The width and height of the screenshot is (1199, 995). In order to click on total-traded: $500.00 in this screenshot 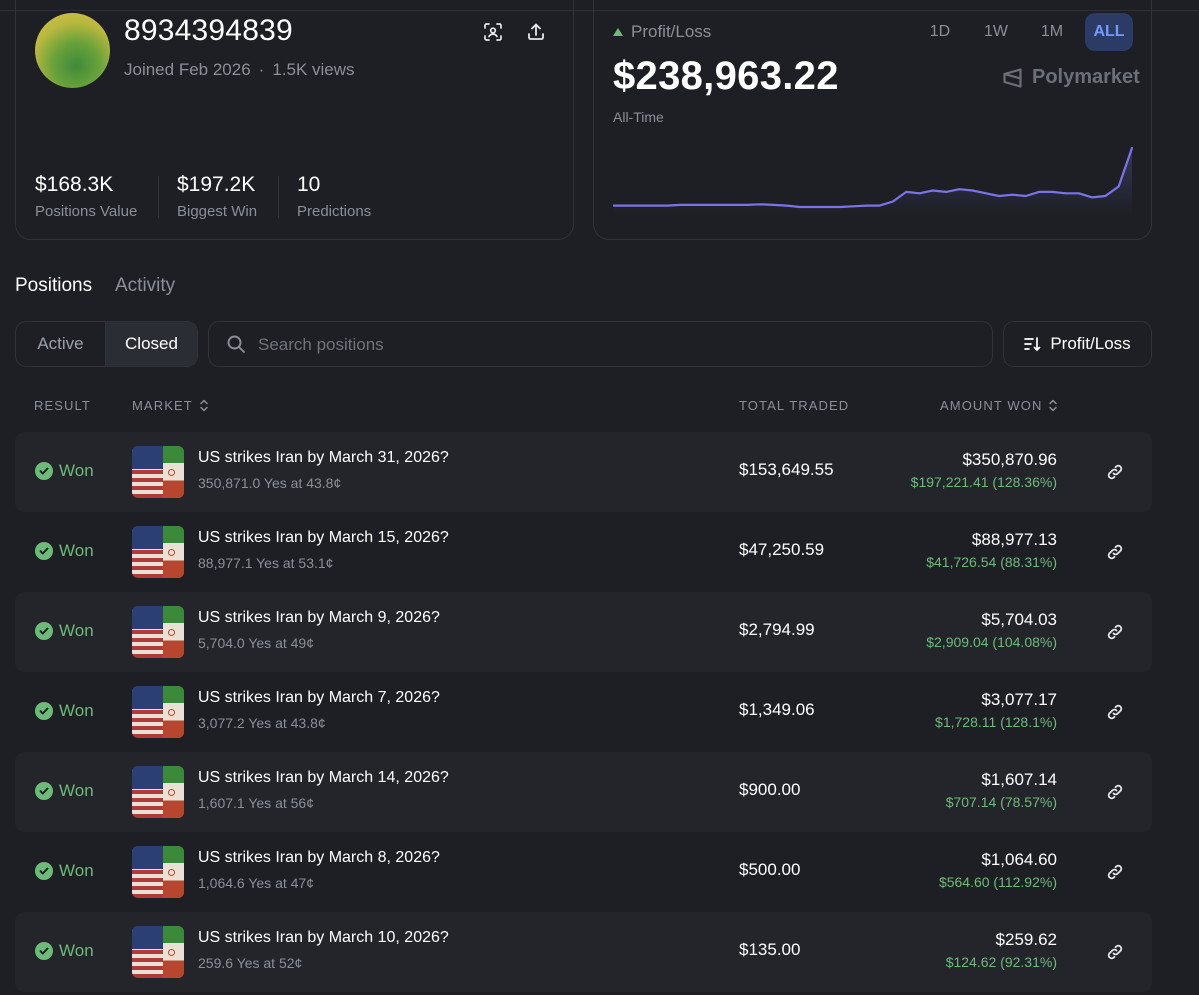, I will do `click(770, 869)`.